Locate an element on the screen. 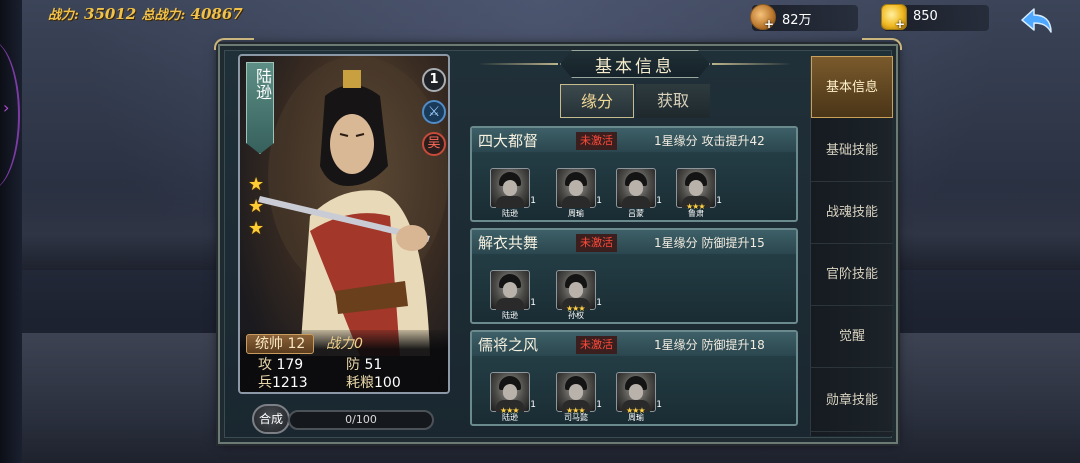 The image size is (1080, 463). soul-stat: 战力0 is located at coordinates (344, 344).